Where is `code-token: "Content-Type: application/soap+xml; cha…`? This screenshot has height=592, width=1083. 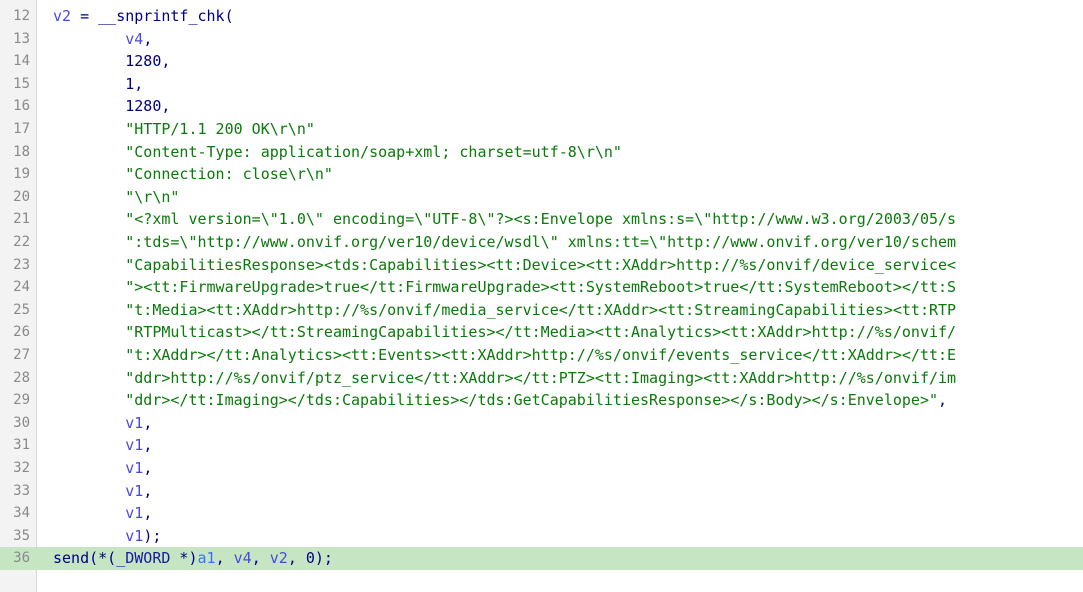 code-token: "Content-Type: application/soap+xml; cha… is located at coordinates (373, 151).